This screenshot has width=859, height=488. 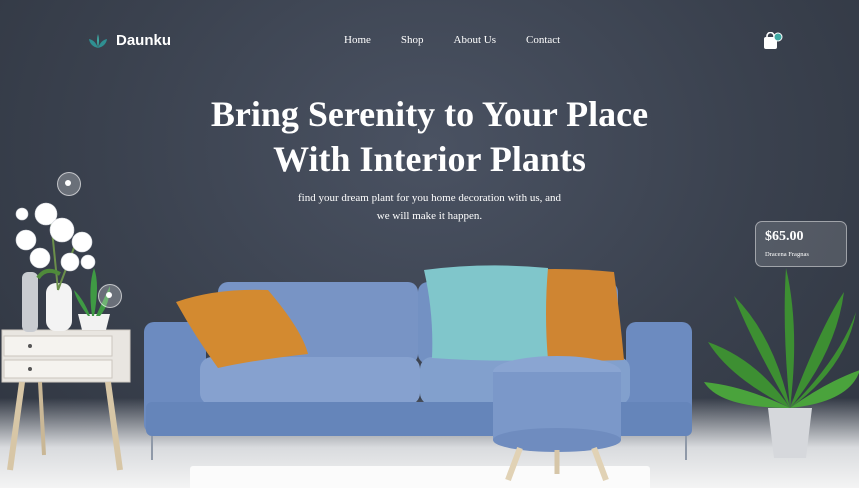 I want to click on hero-title-line2: With Interior Plants, so click(x=429, y=159).